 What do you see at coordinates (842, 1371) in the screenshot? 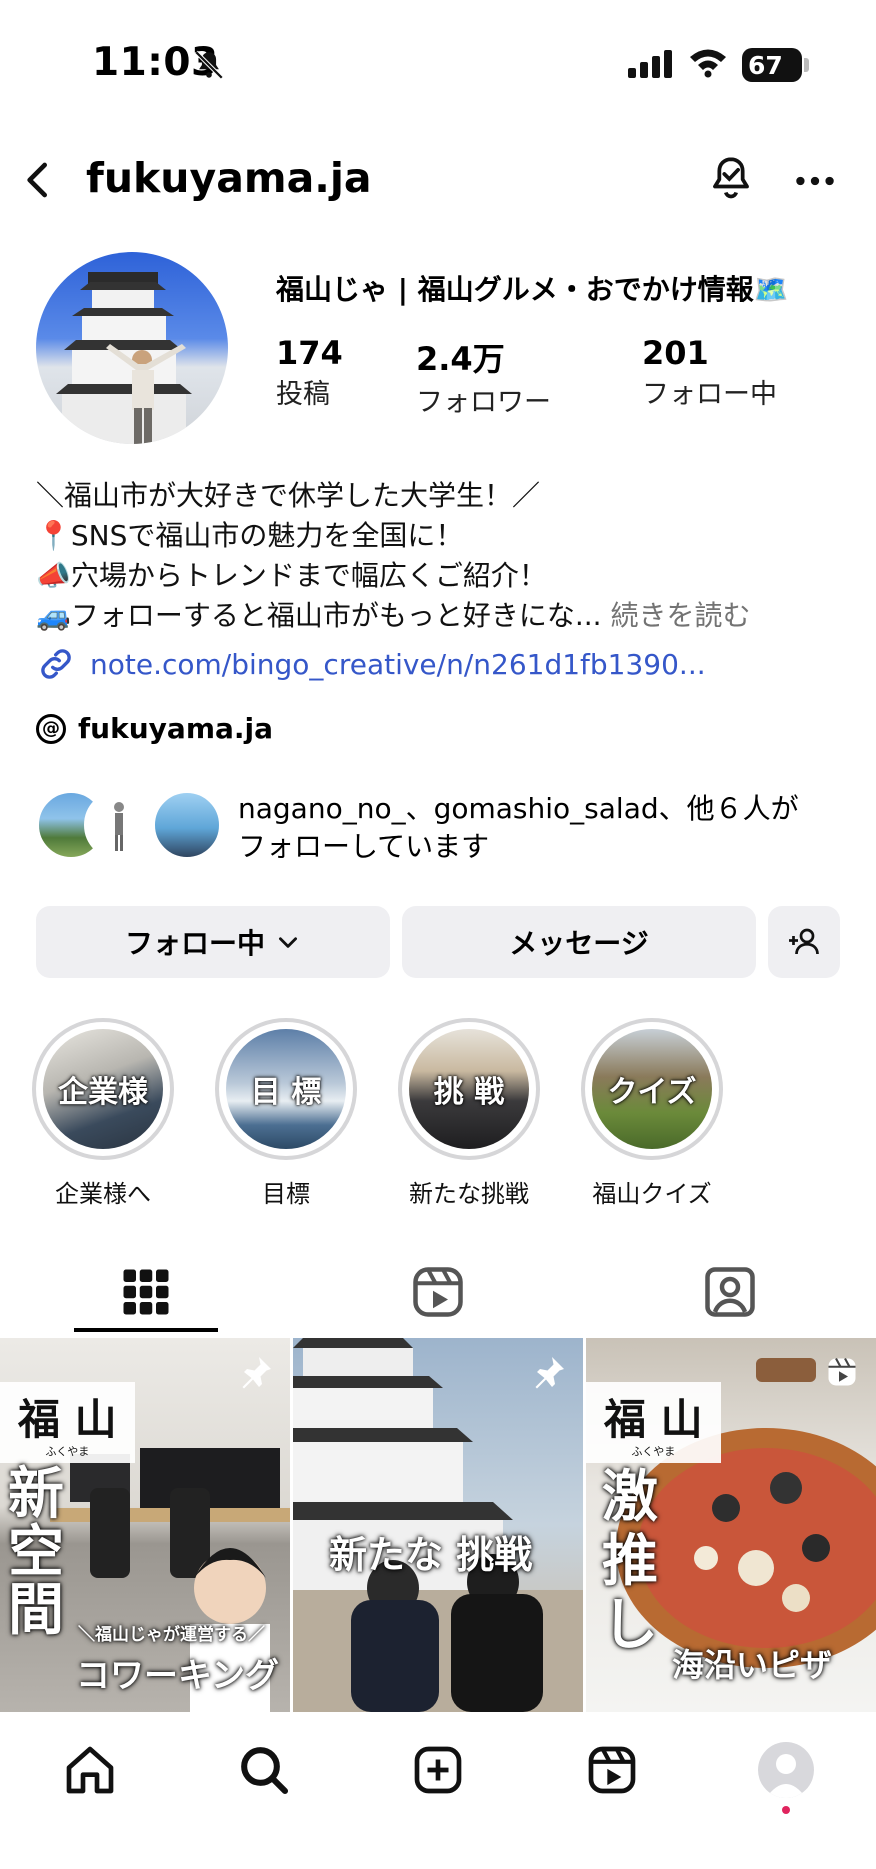
I see `reel-badge-icon` at bounding box center [842, 1371].